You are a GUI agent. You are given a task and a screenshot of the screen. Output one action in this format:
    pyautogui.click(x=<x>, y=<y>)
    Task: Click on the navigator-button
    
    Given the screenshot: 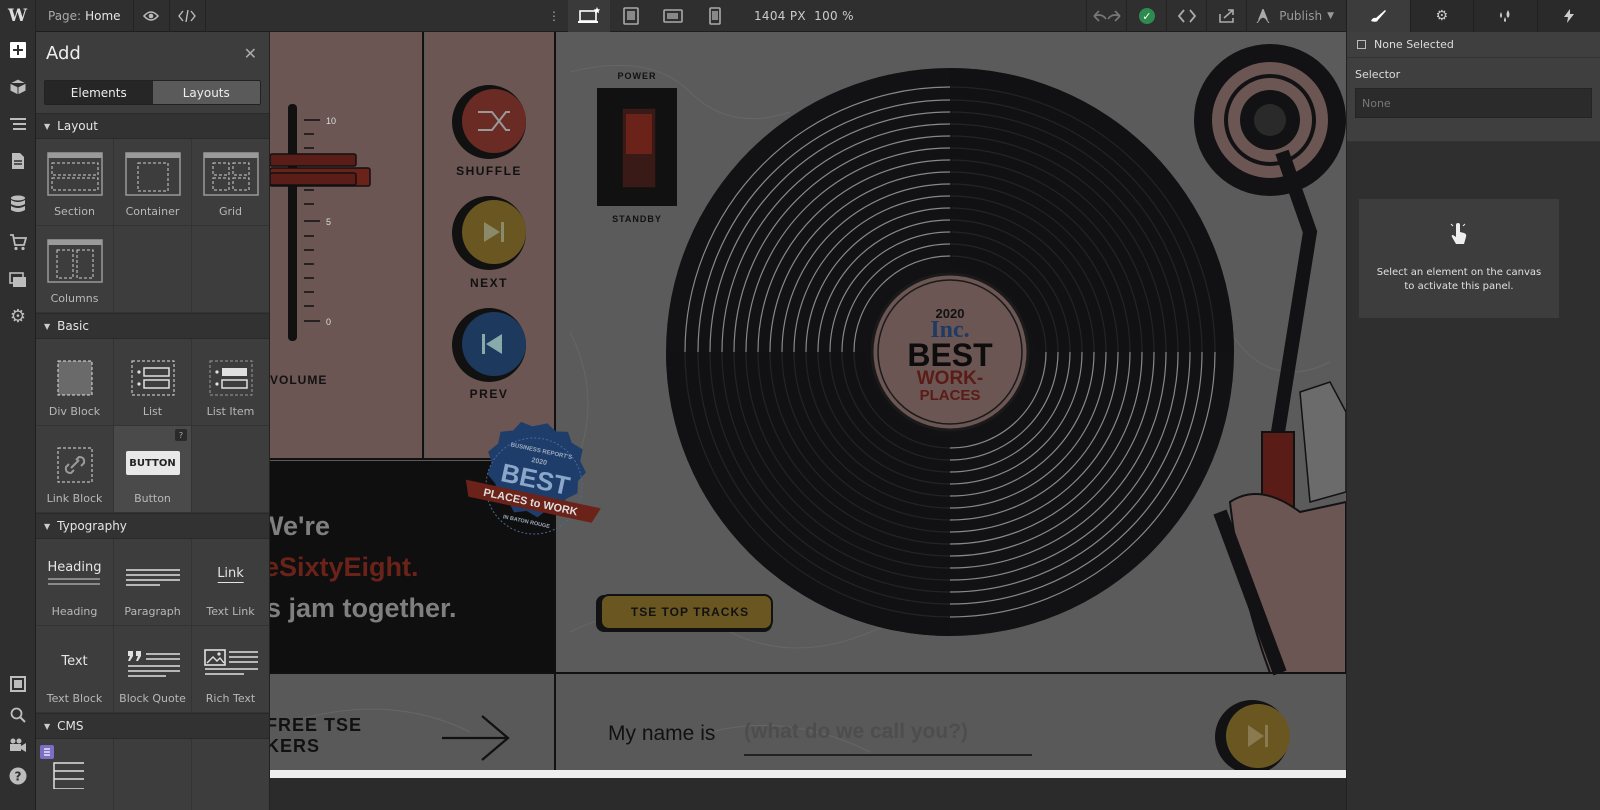 What is the action you would take?
    pyautogui.click(x=18, y=124)
    